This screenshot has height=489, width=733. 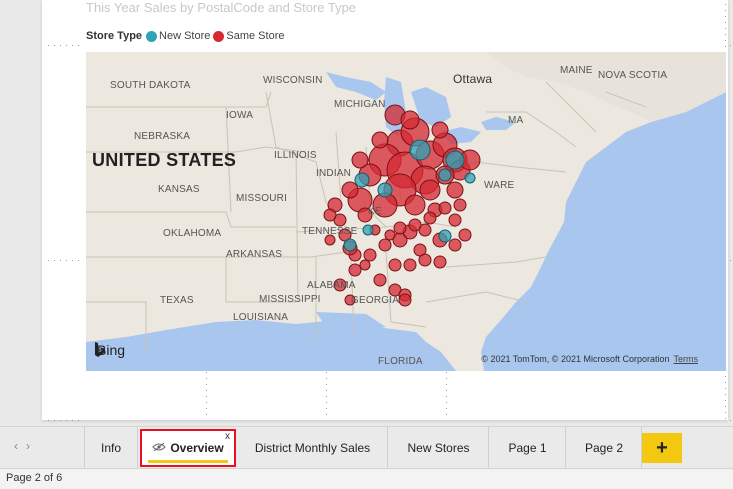 I want to click on tab-label: New Stores, so click(x=438, y=448).